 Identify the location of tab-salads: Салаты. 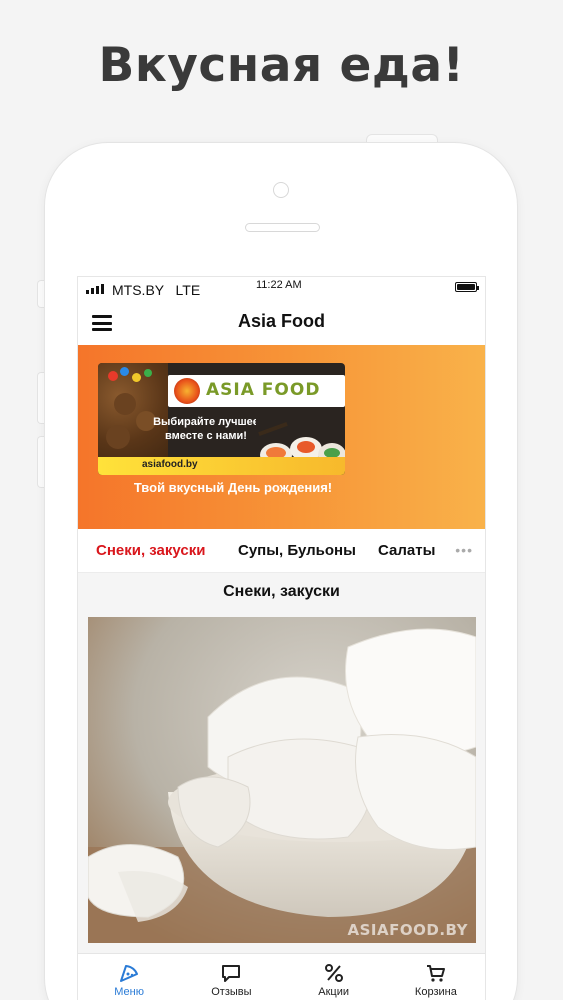
(407, 550).